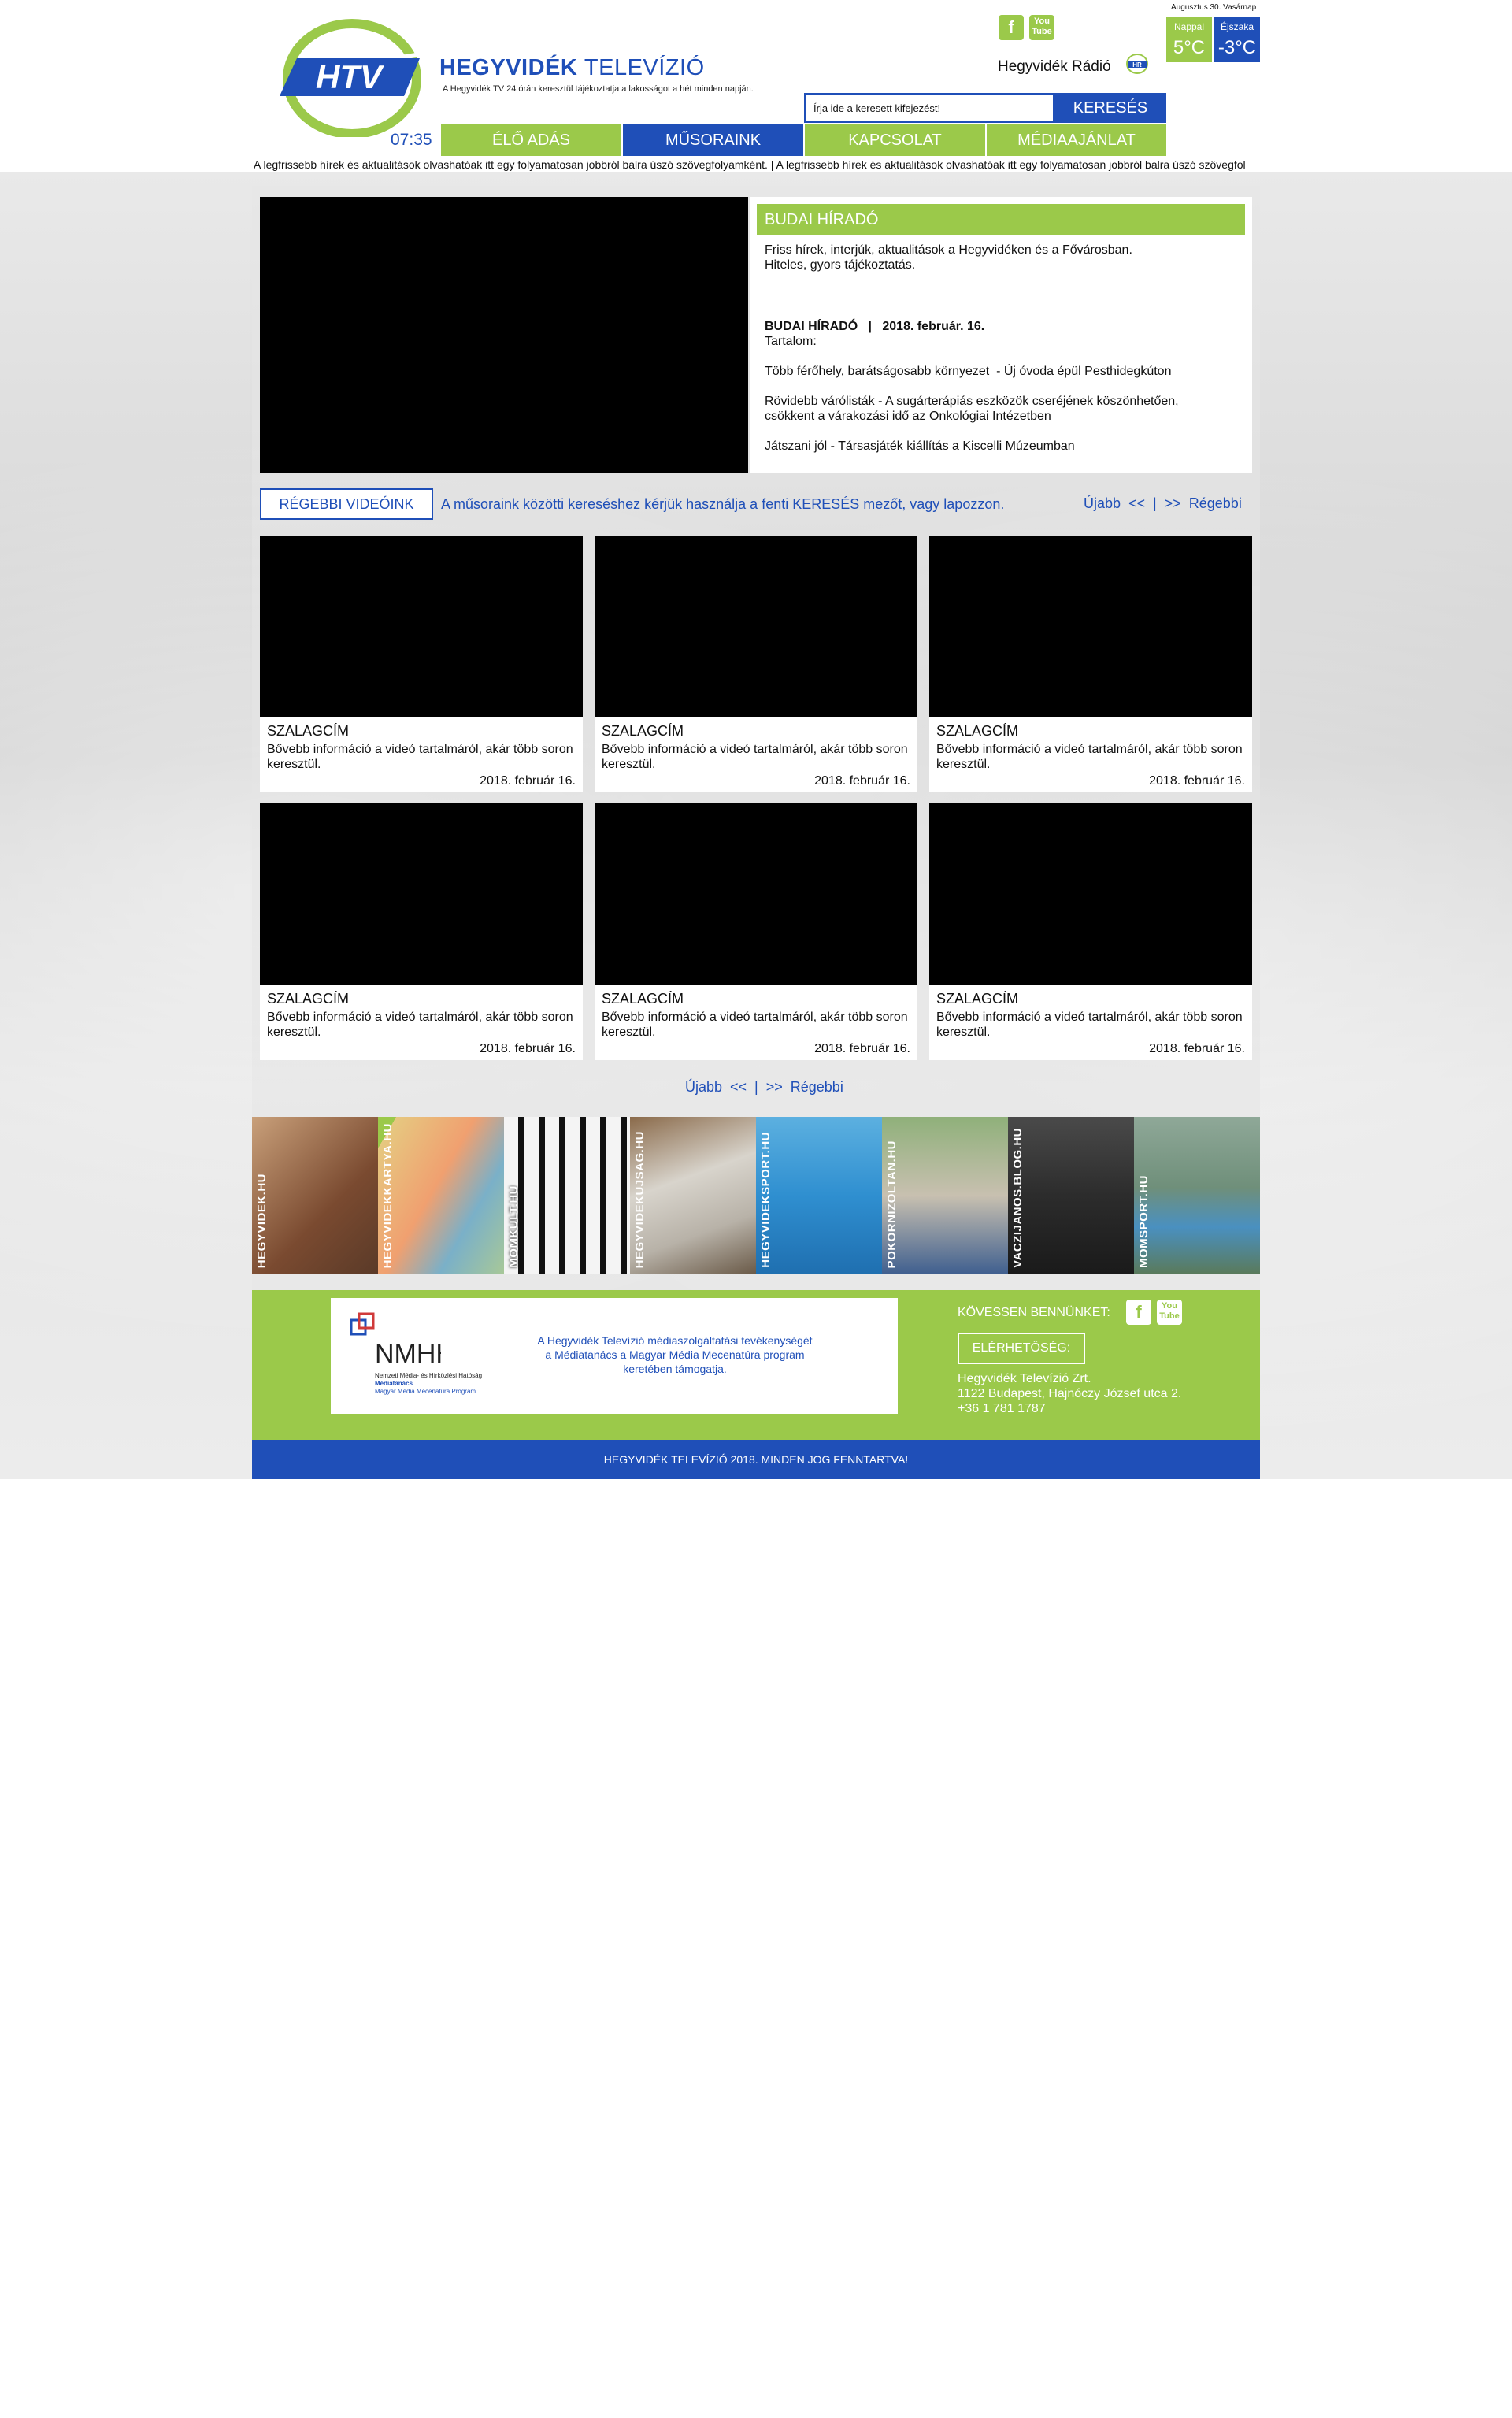  Describe the element at coordinates (945, 1195) in the screenshot. I see `banner-pokornizoltan: POKORNIZOLTAN.HU` at that location.